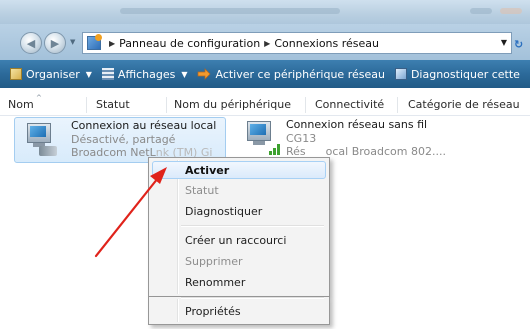  What do you see at coordinates (465, 74) in the screenshot?
I see `diagnose-label: Diagnostiquer cette` at bounding box center [465, 74].